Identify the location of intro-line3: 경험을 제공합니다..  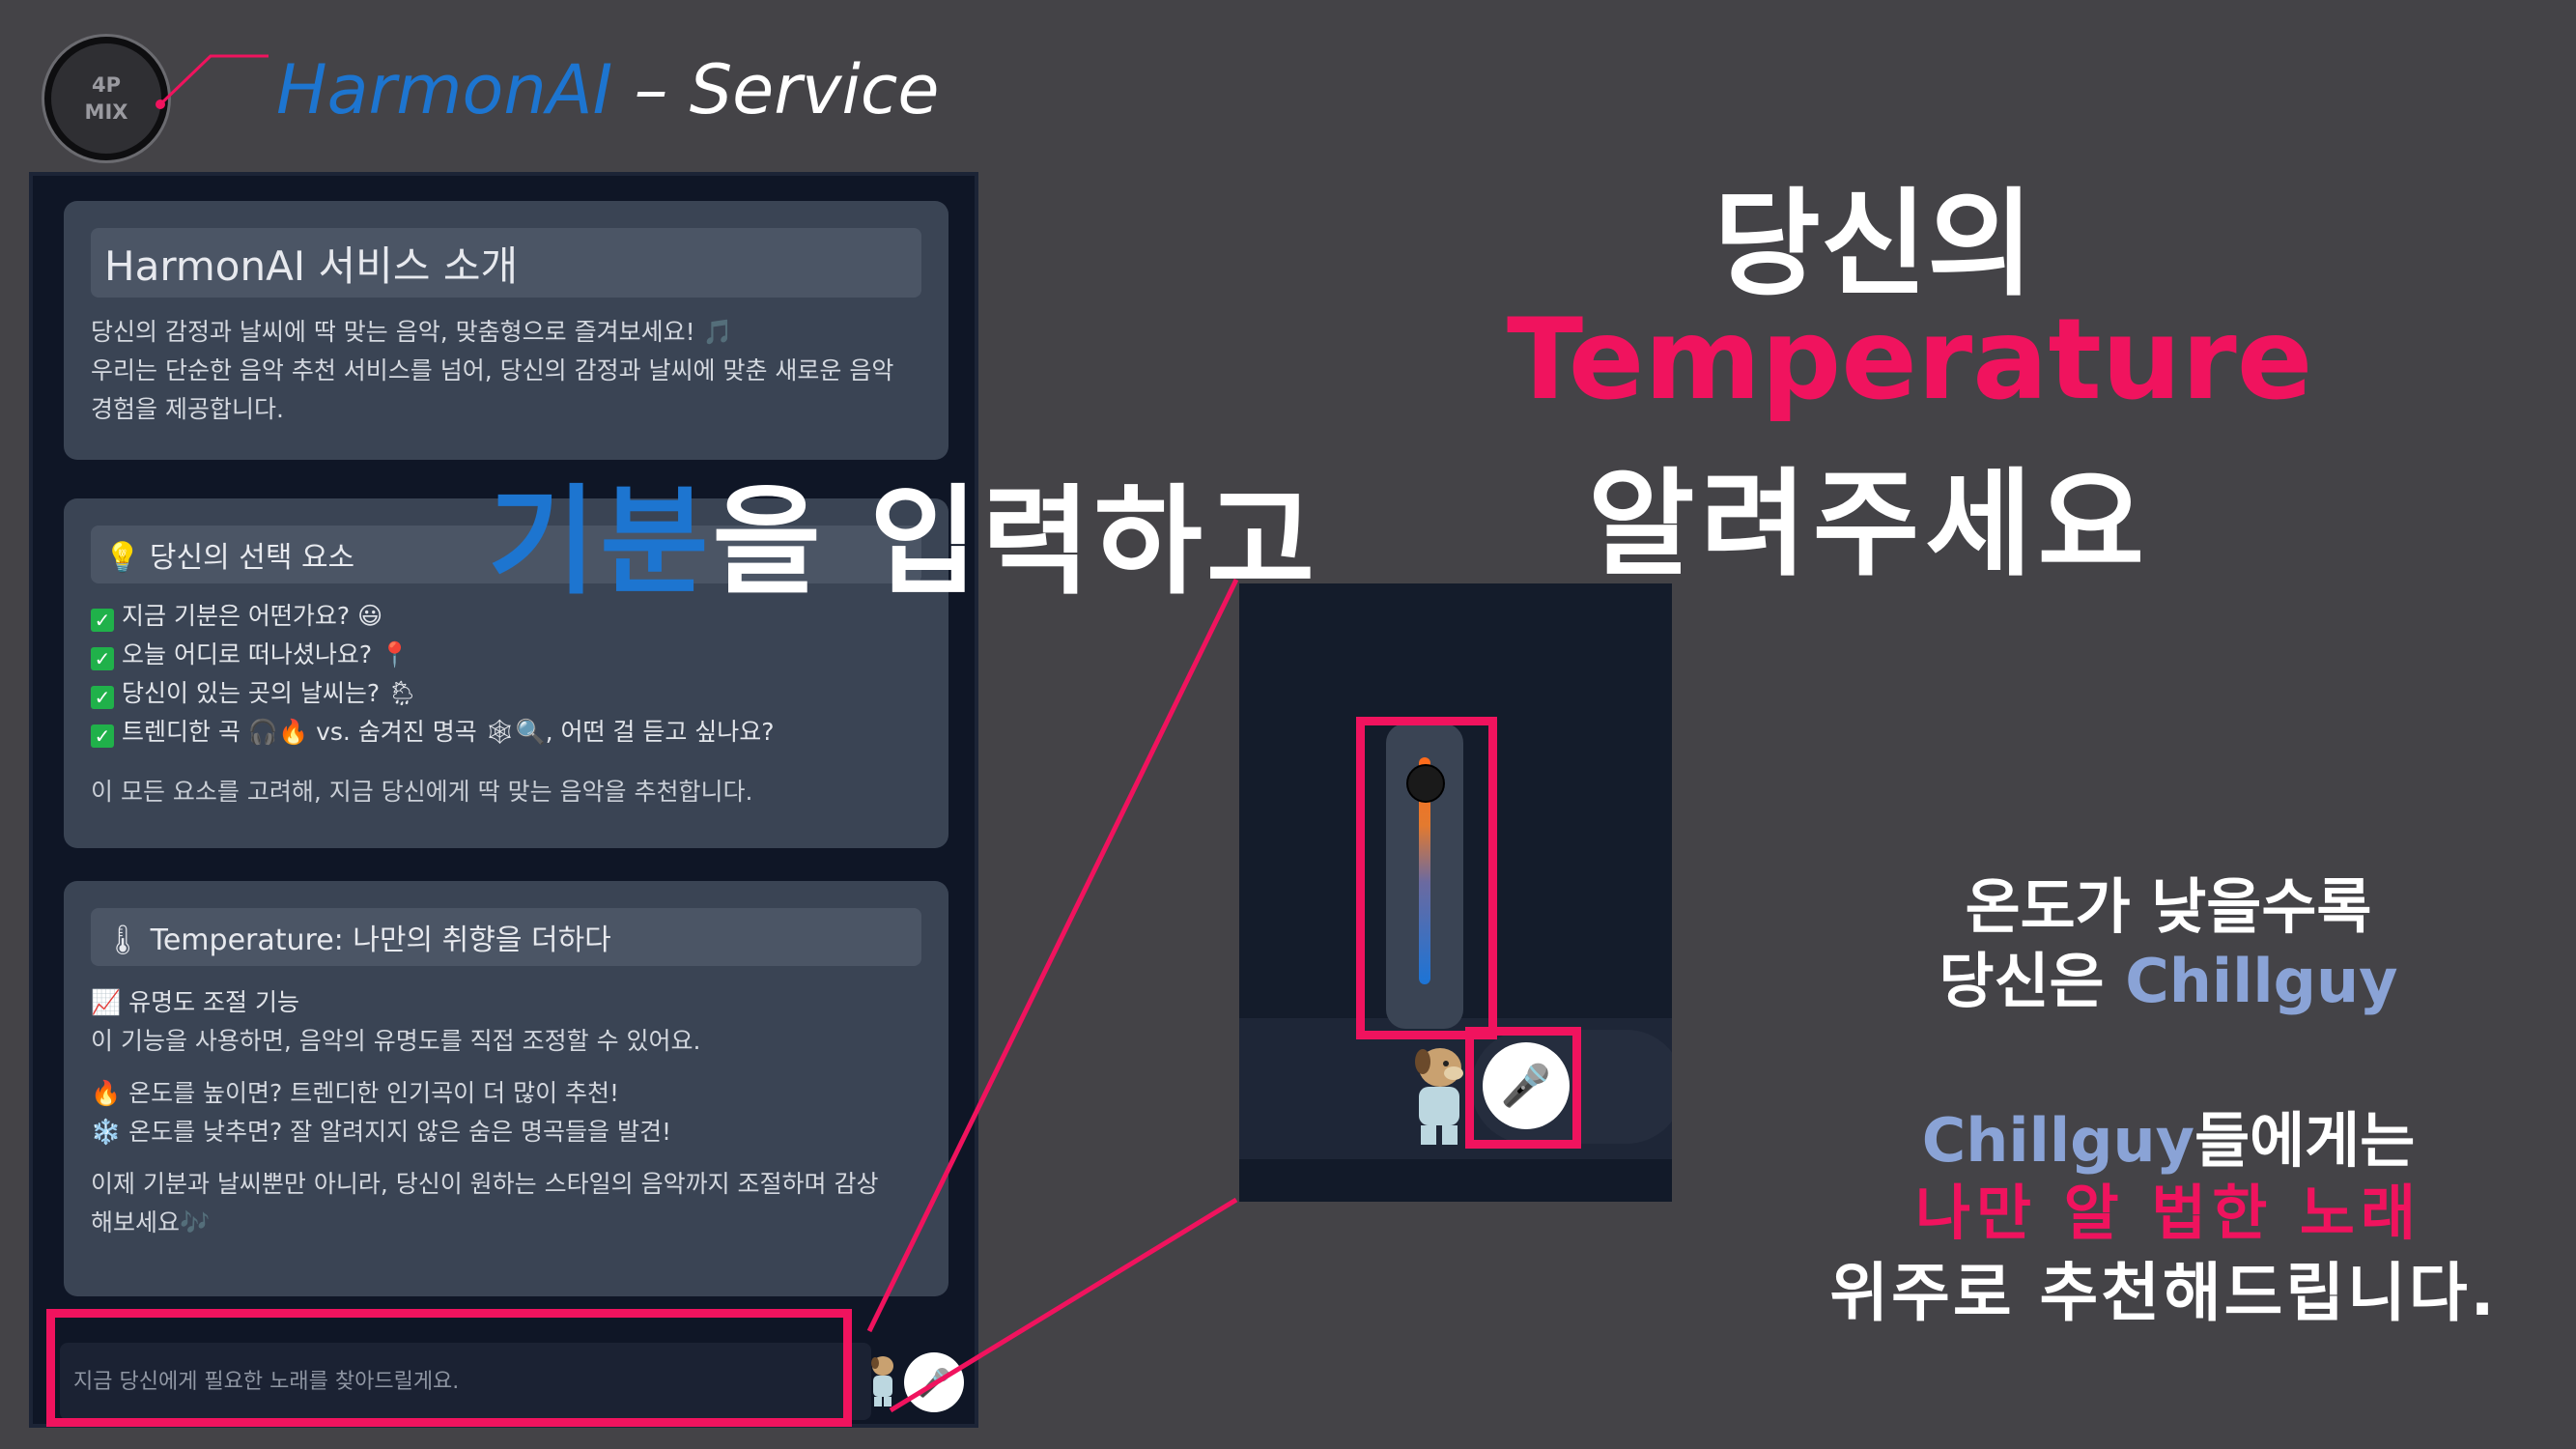
(187, 409).